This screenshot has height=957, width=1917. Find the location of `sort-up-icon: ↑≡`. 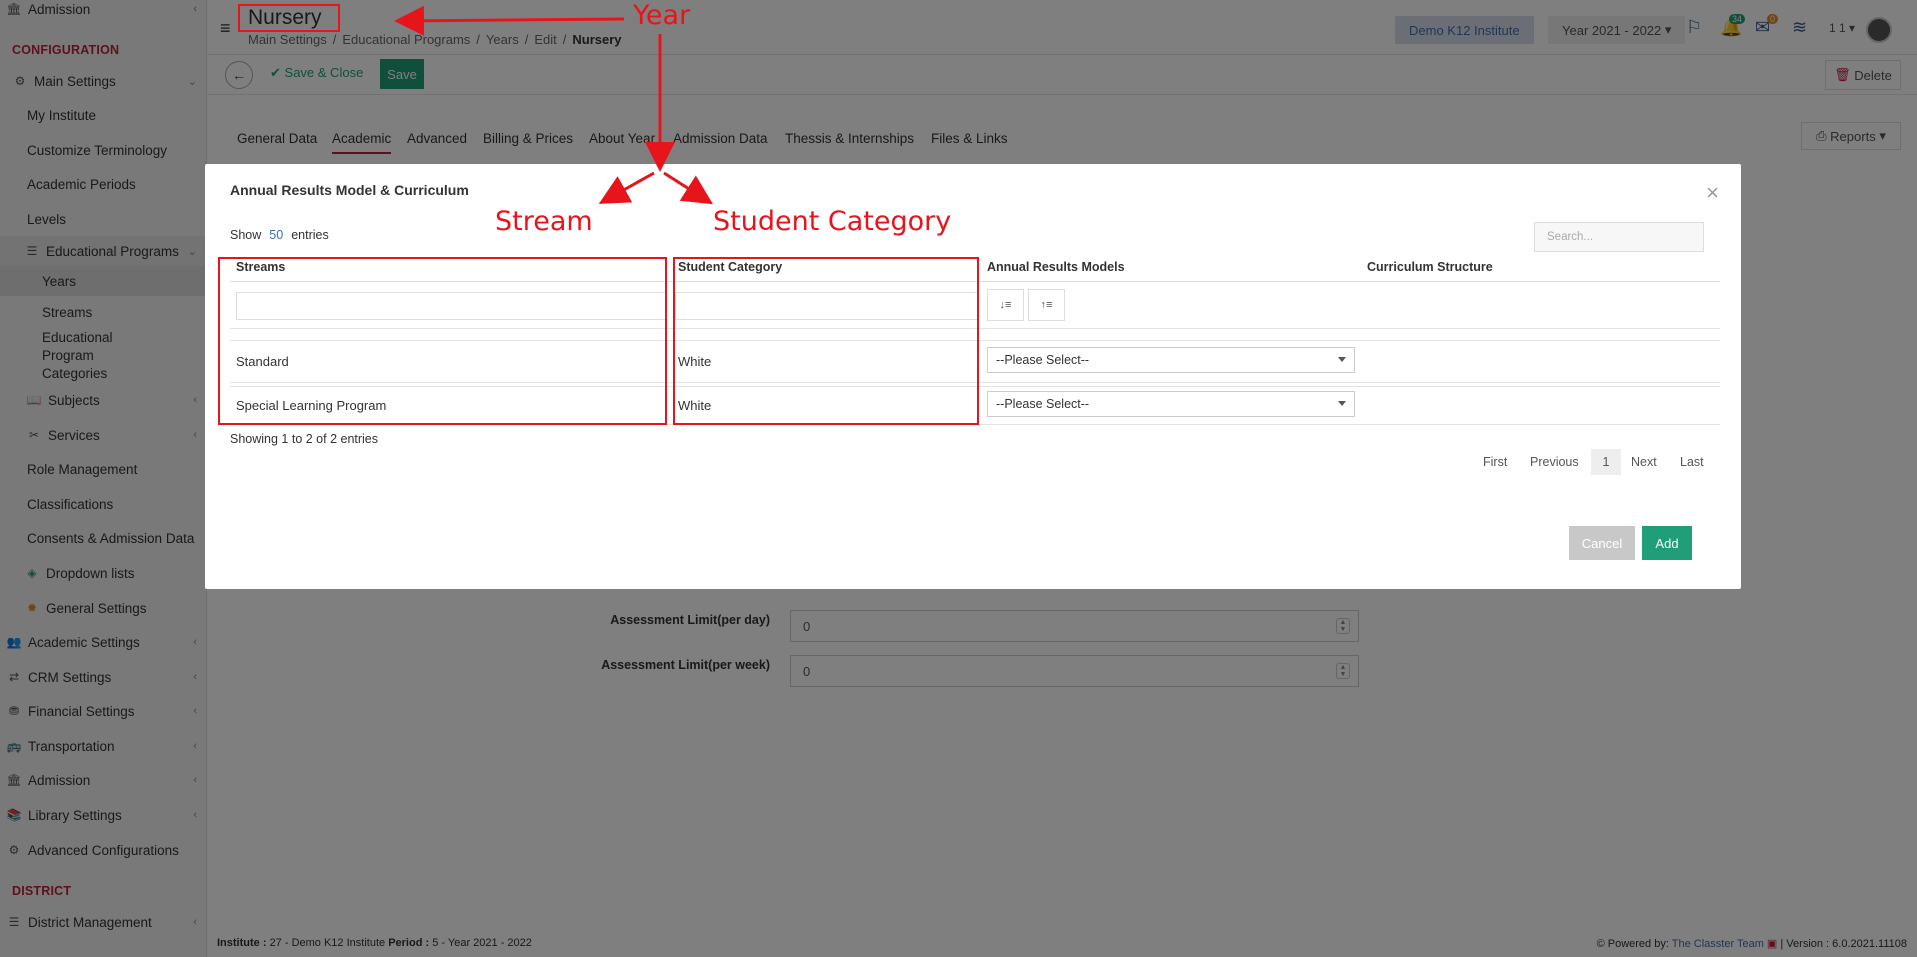

sort-up-icon: ↑≡ is located at coordinates (1046, 305).